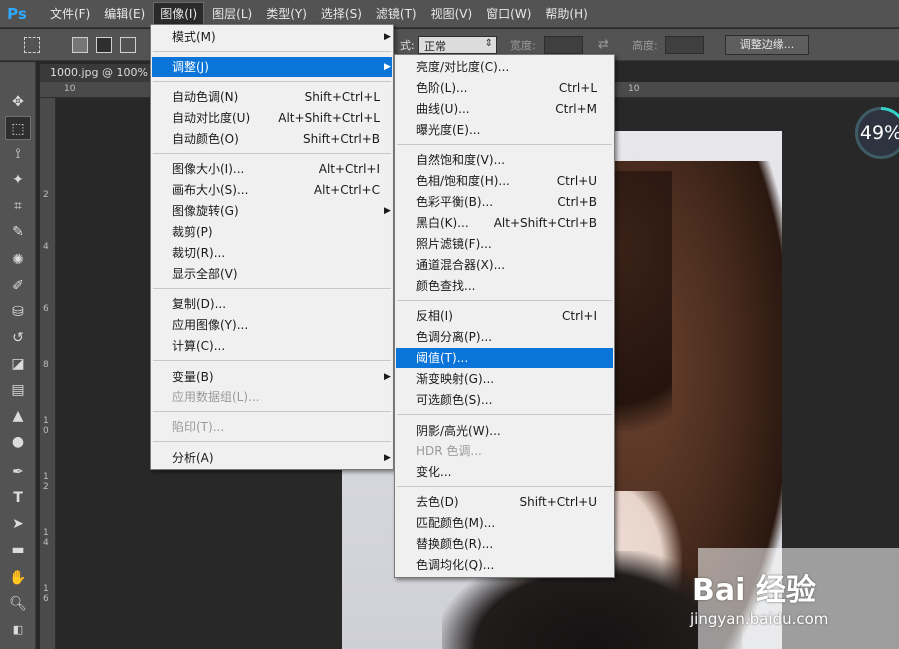 This screenshot has width=899, height=649. What do you see at coordinates (563, 45) in the screenshot?
I see `width-field` at bounding box center [563, 45].